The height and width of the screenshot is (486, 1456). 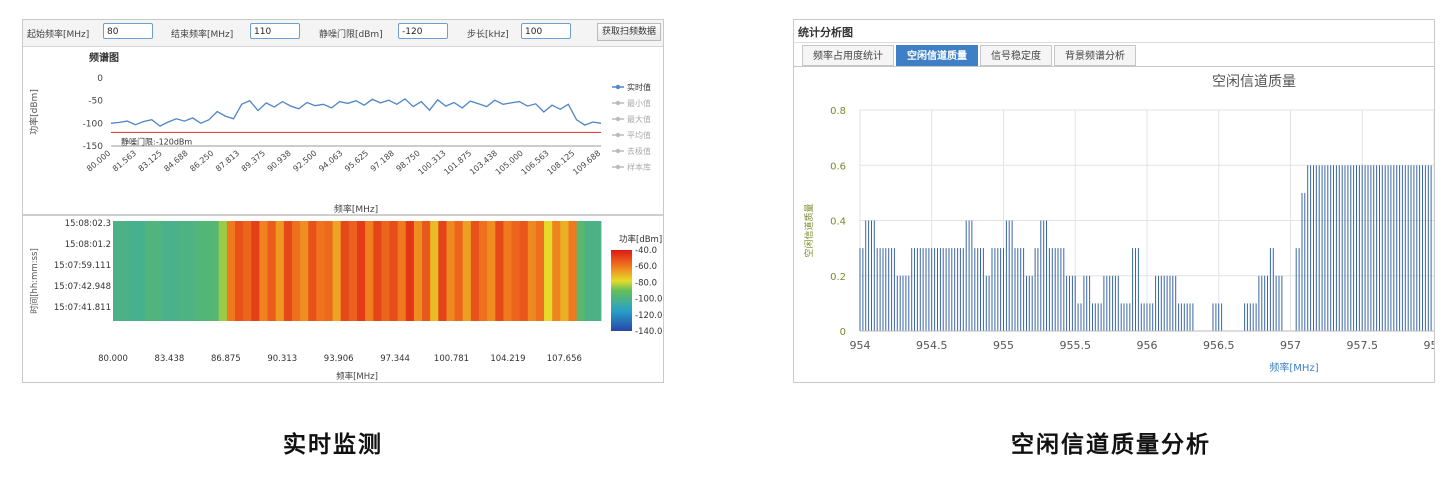 I want to click on tab-background-spectrum: 背景频谱分析, so click(x=1095, y=55).